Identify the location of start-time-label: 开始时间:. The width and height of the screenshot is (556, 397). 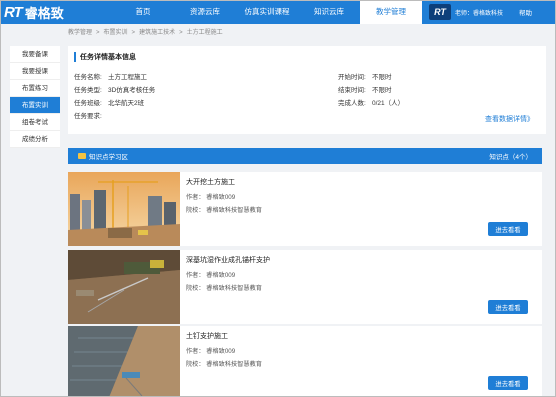
(352, 77).